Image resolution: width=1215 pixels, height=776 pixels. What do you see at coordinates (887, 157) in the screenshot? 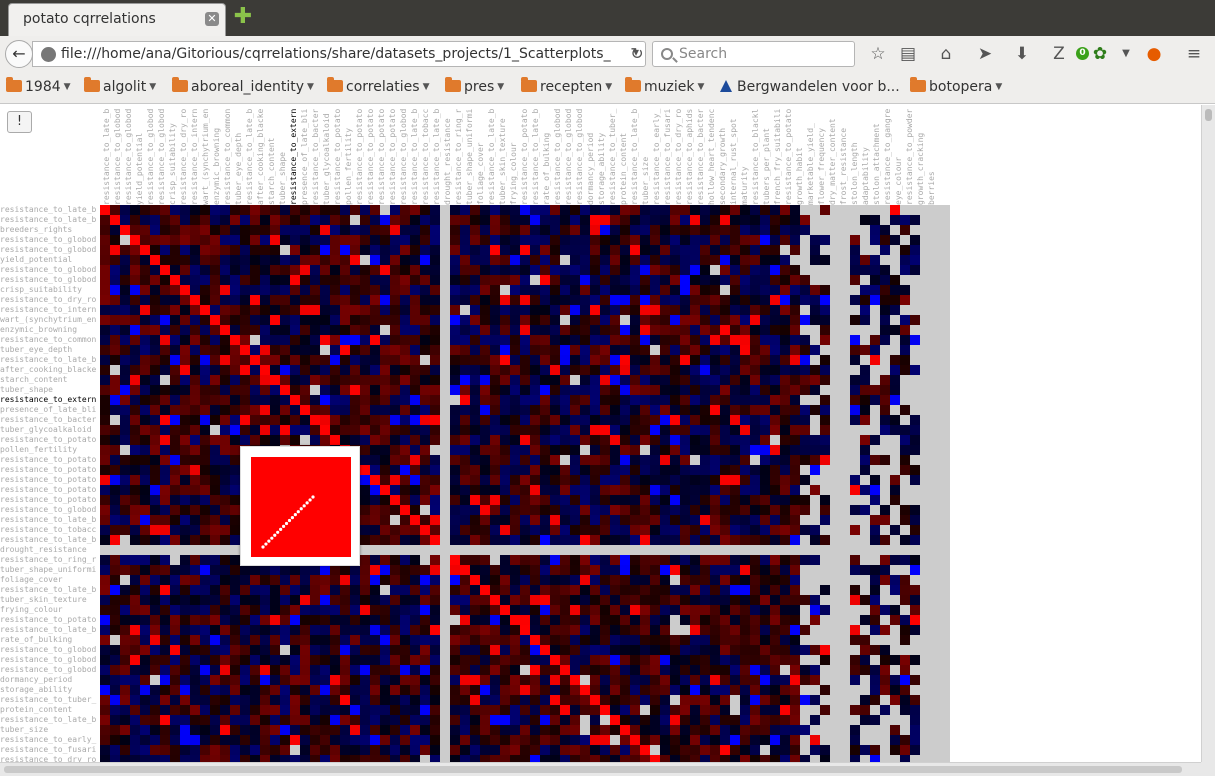
I see `column-label: resistance_to_gangre` at bounding box center [887, 157].